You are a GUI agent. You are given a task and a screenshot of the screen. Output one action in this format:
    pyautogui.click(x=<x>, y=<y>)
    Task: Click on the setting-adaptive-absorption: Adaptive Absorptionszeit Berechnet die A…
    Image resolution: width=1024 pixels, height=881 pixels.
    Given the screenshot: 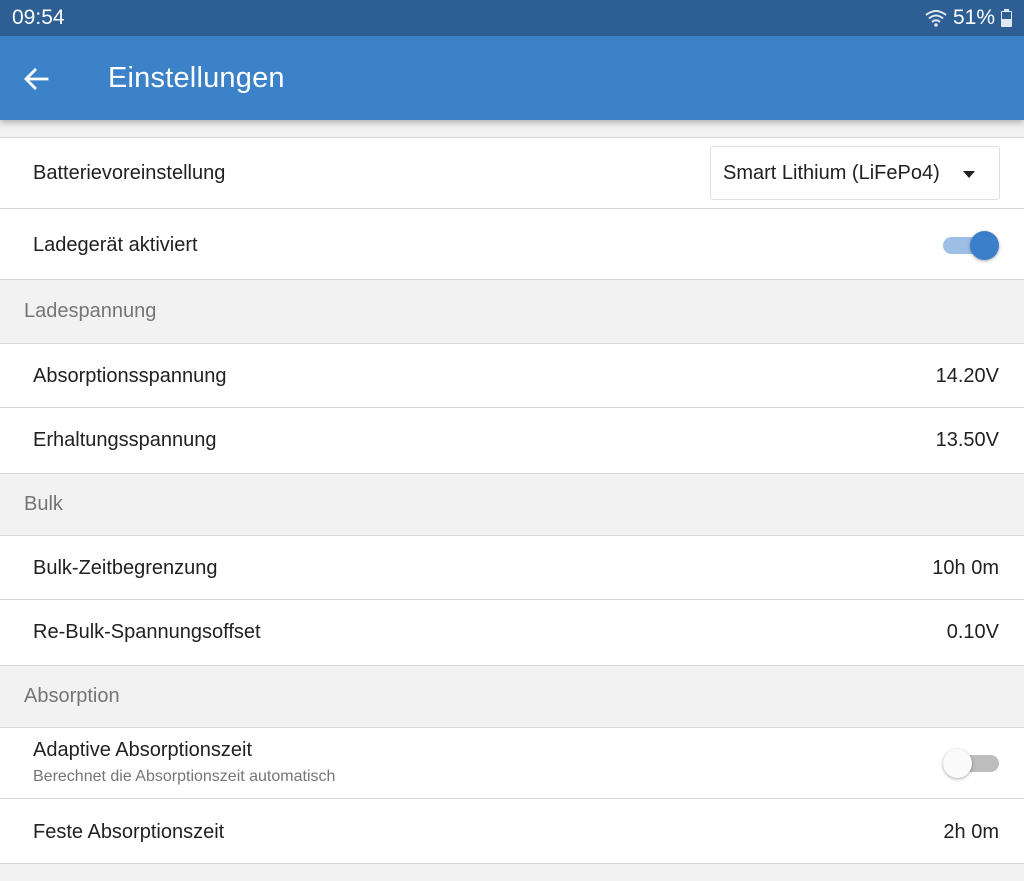 What is the action you would take?
    pyautogui.click(x=512, y=763)
    